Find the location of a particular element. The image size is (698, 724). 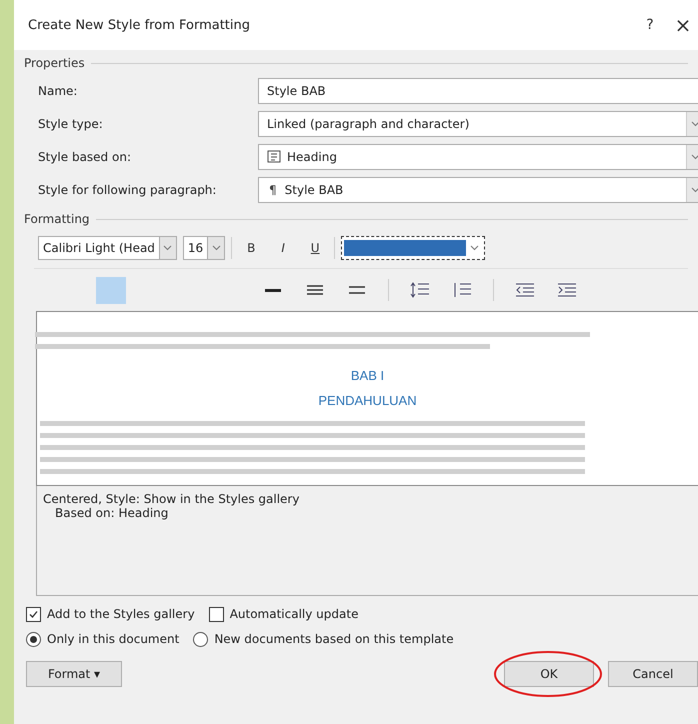

checkbox-label: Automatically update is located at coordinates (294, 614).